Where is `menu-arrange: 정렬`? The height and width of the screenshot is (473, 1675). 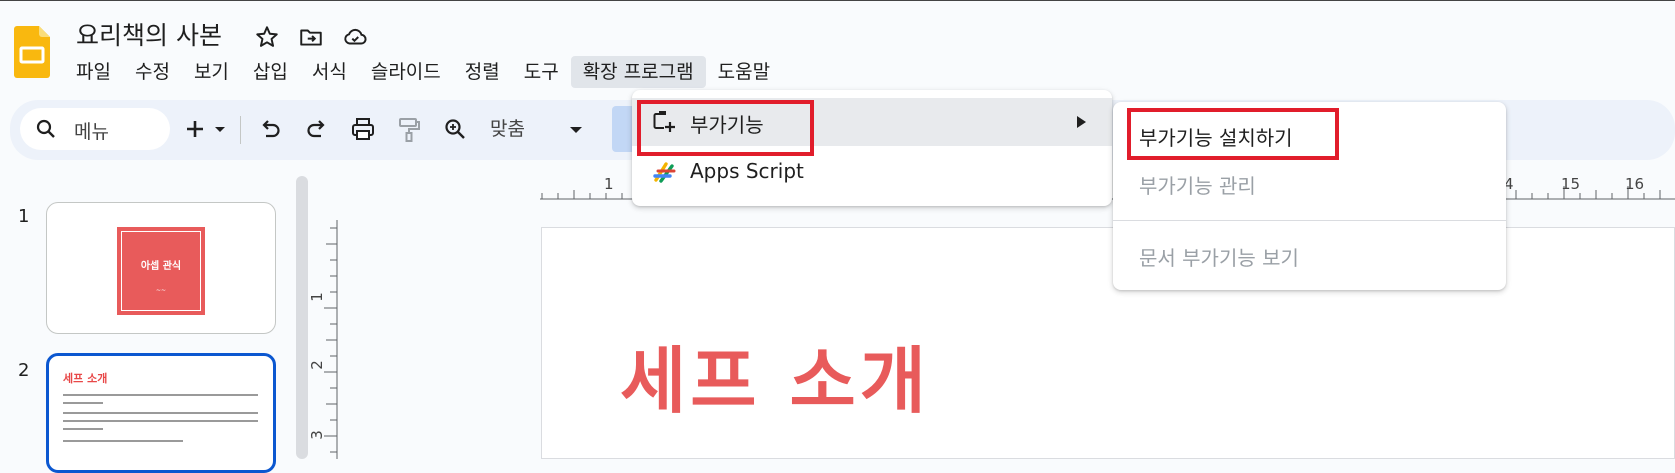
menu-arrange: 정렬 is located at coordinates (482, 72).